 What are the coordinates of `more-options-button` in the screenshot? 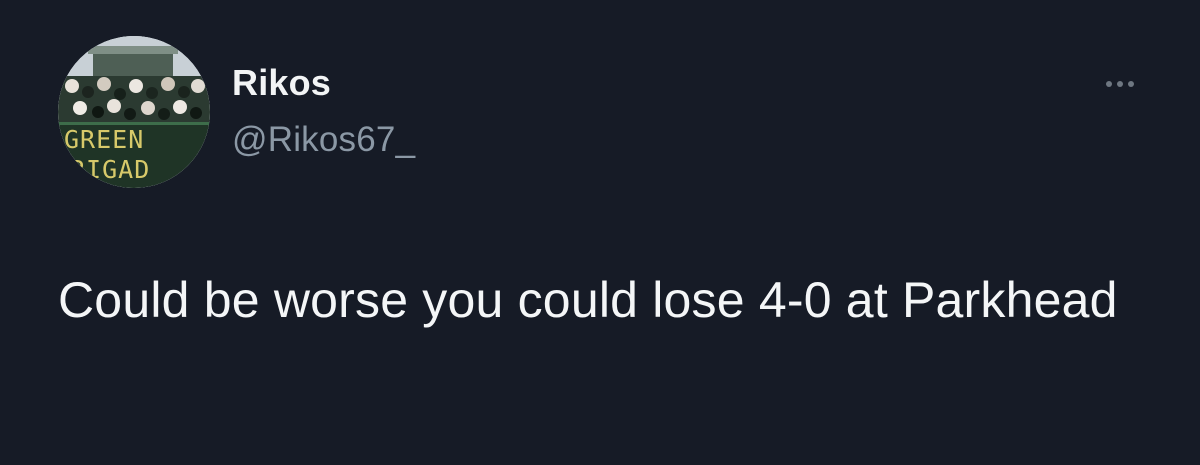 It's located at (1120, 84).